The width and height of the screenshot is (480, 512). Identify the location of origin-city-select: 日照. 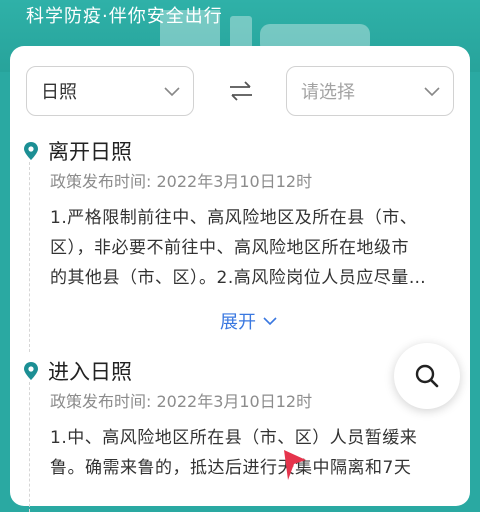
(110, 91).